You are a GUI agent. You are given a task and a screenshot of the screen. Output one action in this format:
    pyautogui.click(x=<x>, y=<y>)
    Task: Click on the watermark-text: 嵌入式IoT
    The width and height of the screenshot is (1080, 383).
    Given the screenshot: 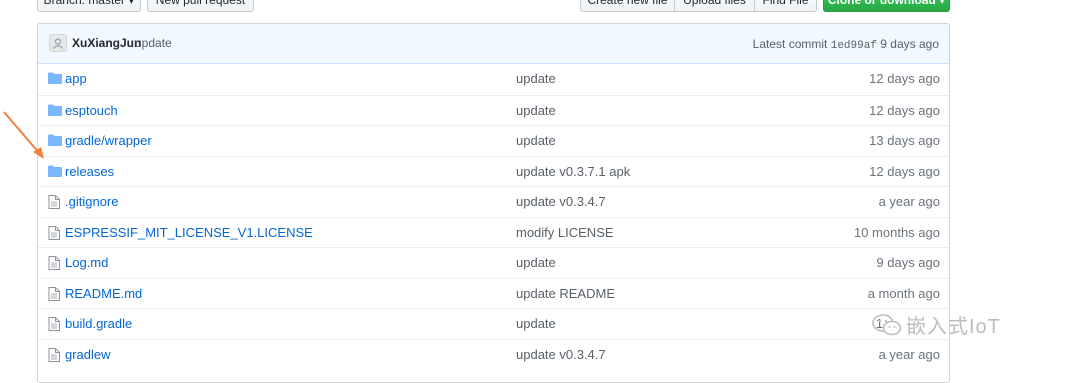 What is the action you would take?
    pyautogui.click(x=953, y=327)
    